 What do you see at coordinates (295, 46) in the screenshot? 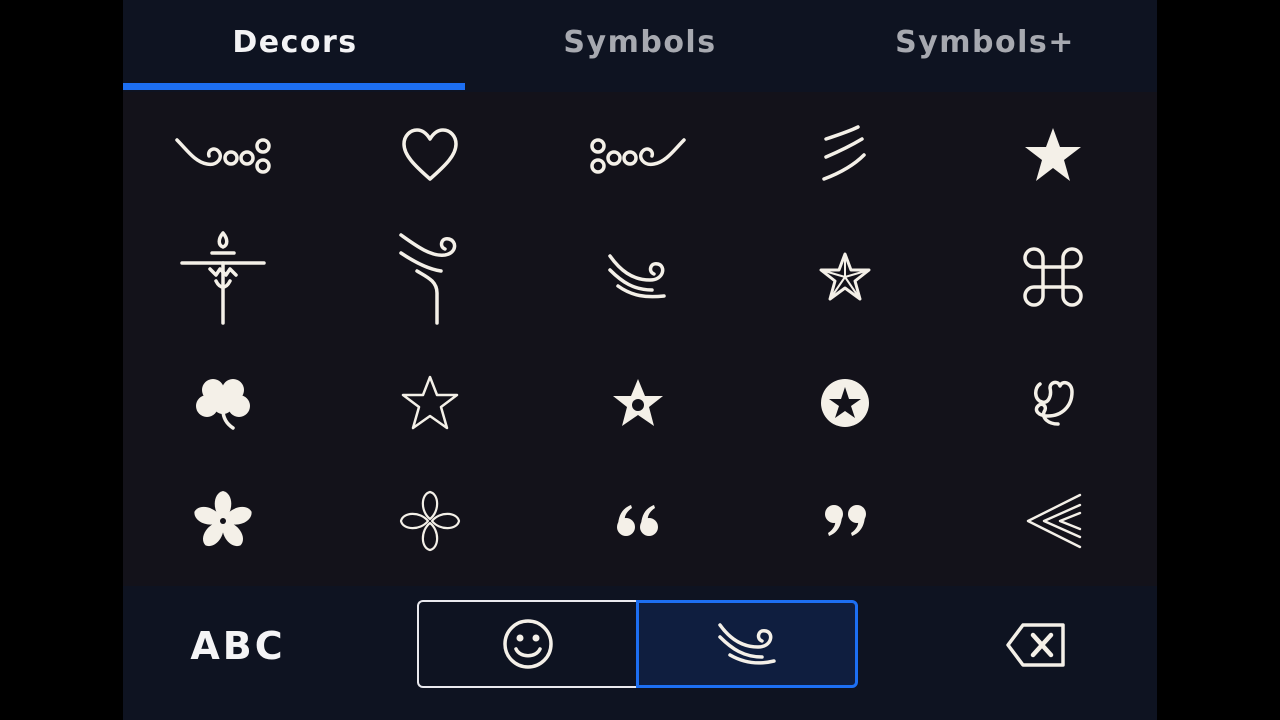
I see `tab-decors: Decors` at bounding box center [295, 46].